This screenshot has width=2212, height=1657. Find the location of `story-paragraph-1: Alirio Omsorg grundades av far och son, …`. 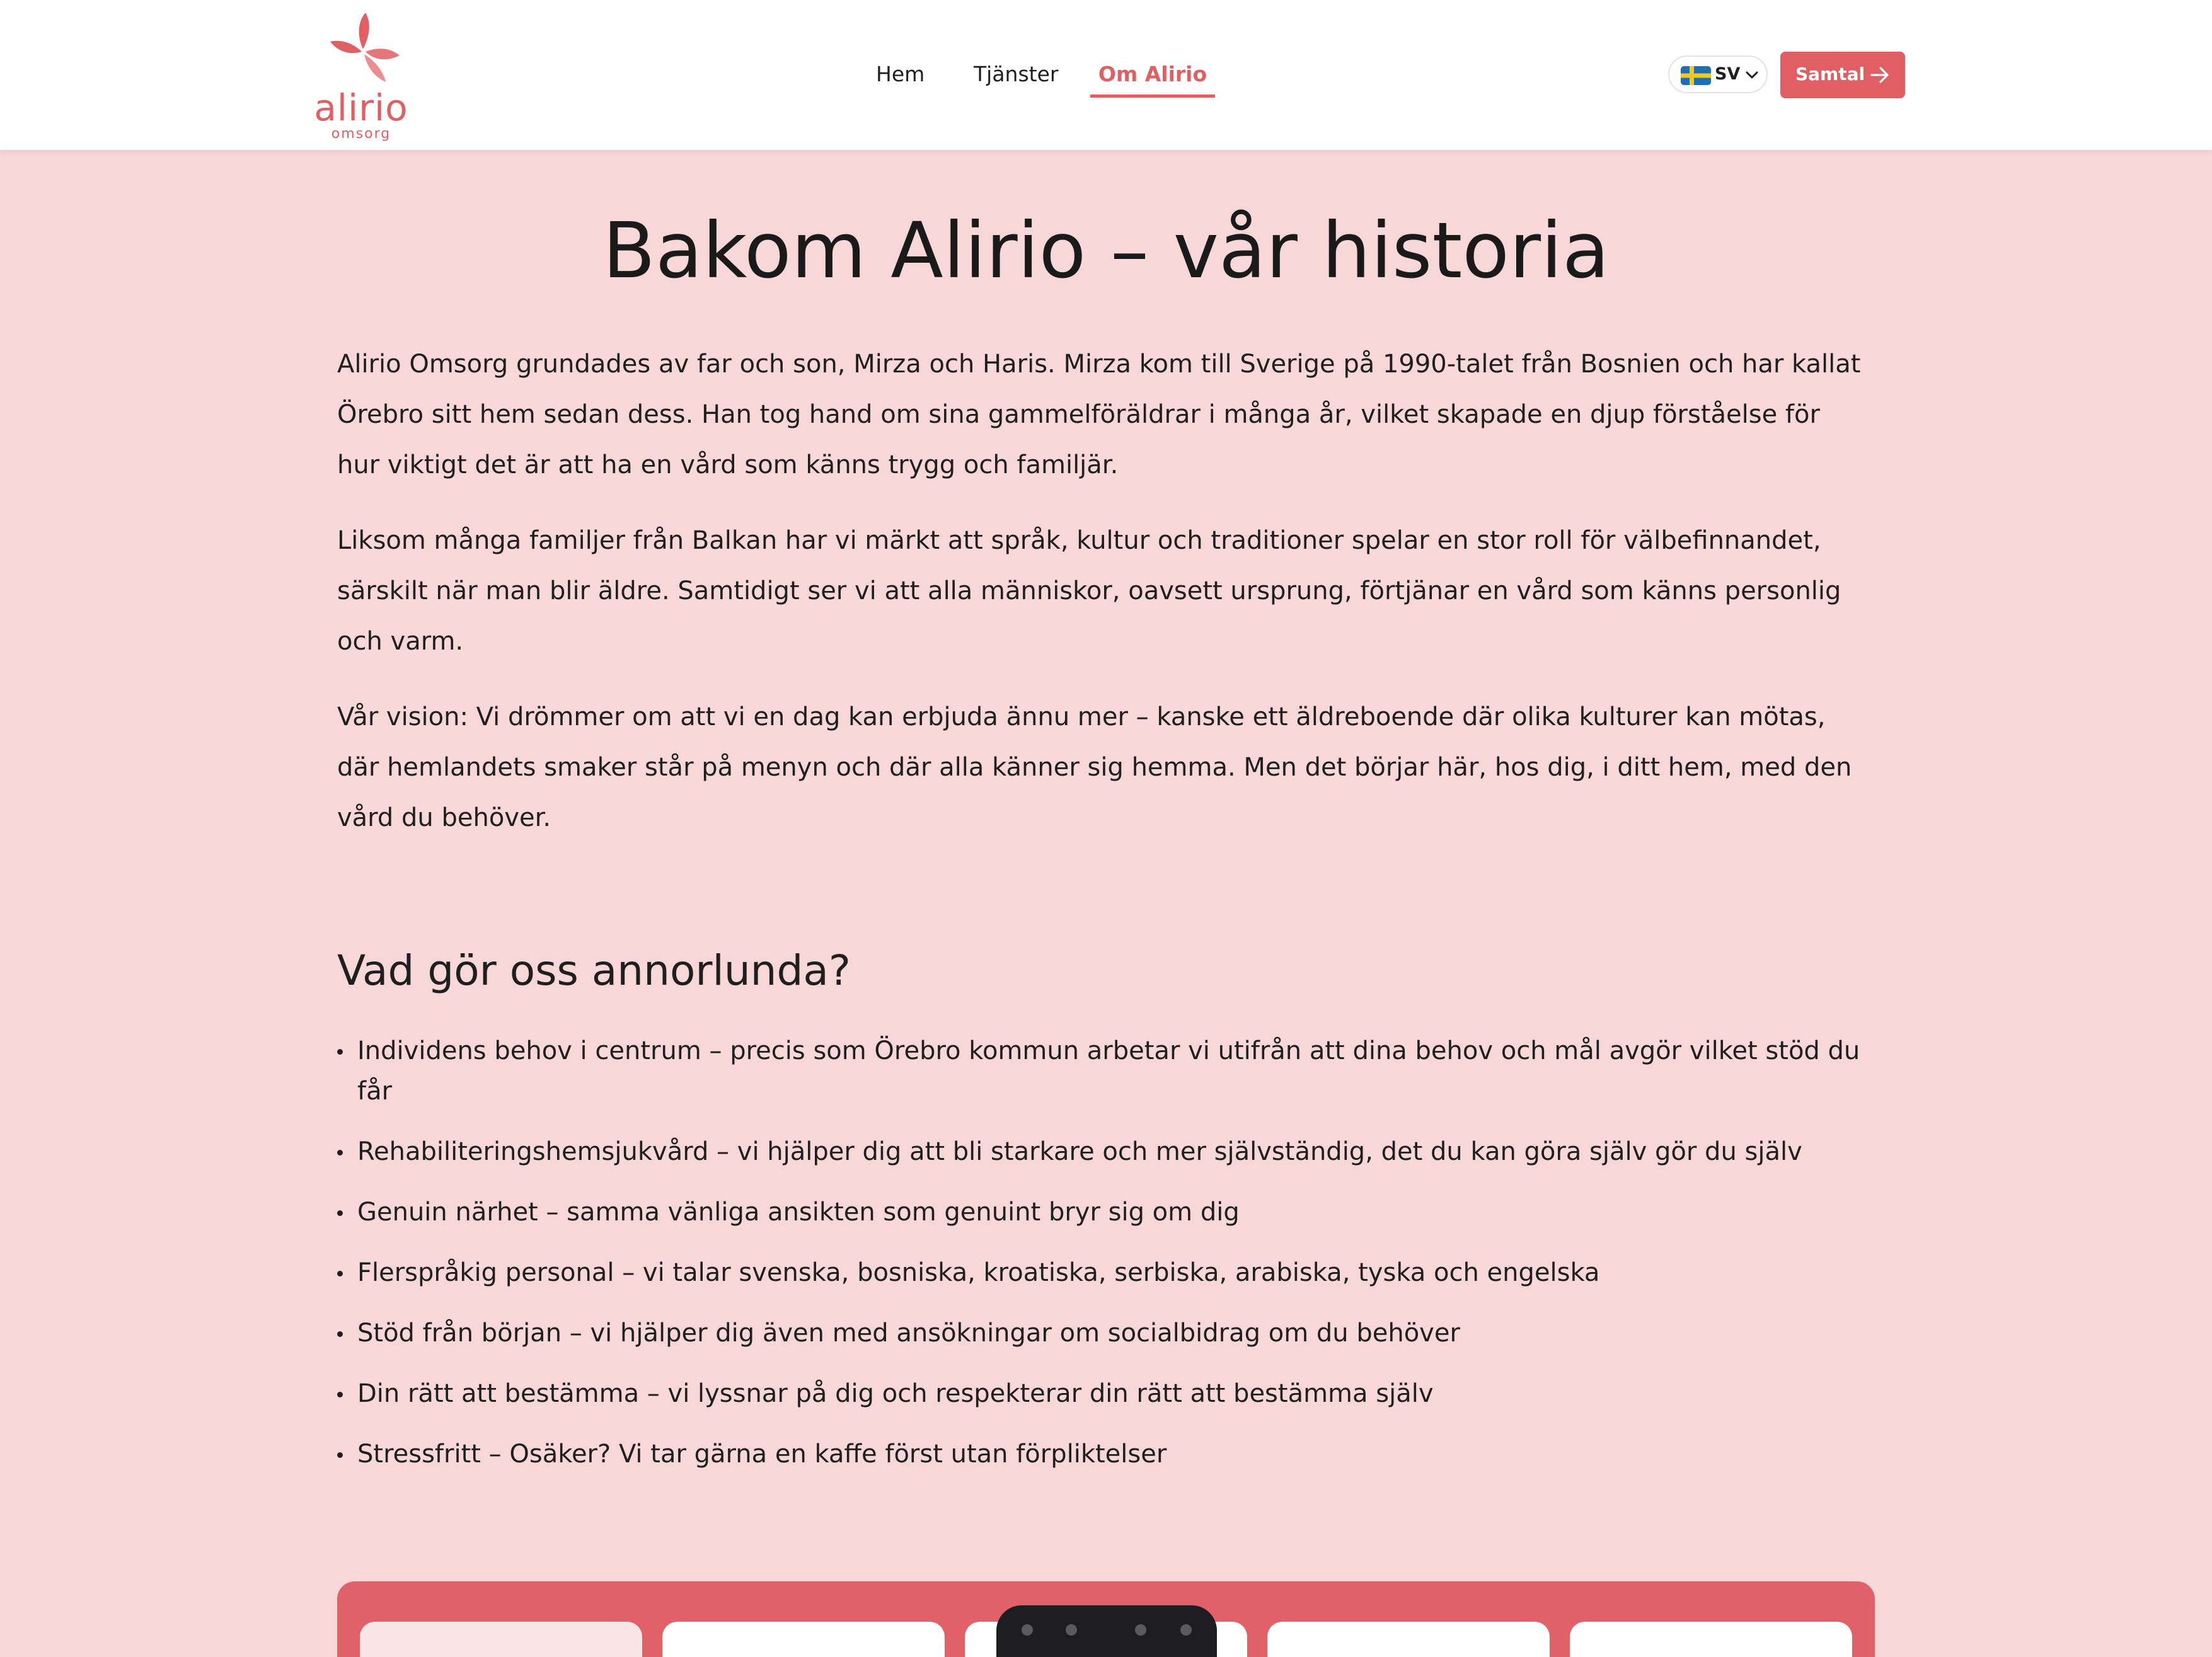

story-paragraph-1: Alirio Omsorg grundades av far och son, … is located at coordinates (1099, 414).